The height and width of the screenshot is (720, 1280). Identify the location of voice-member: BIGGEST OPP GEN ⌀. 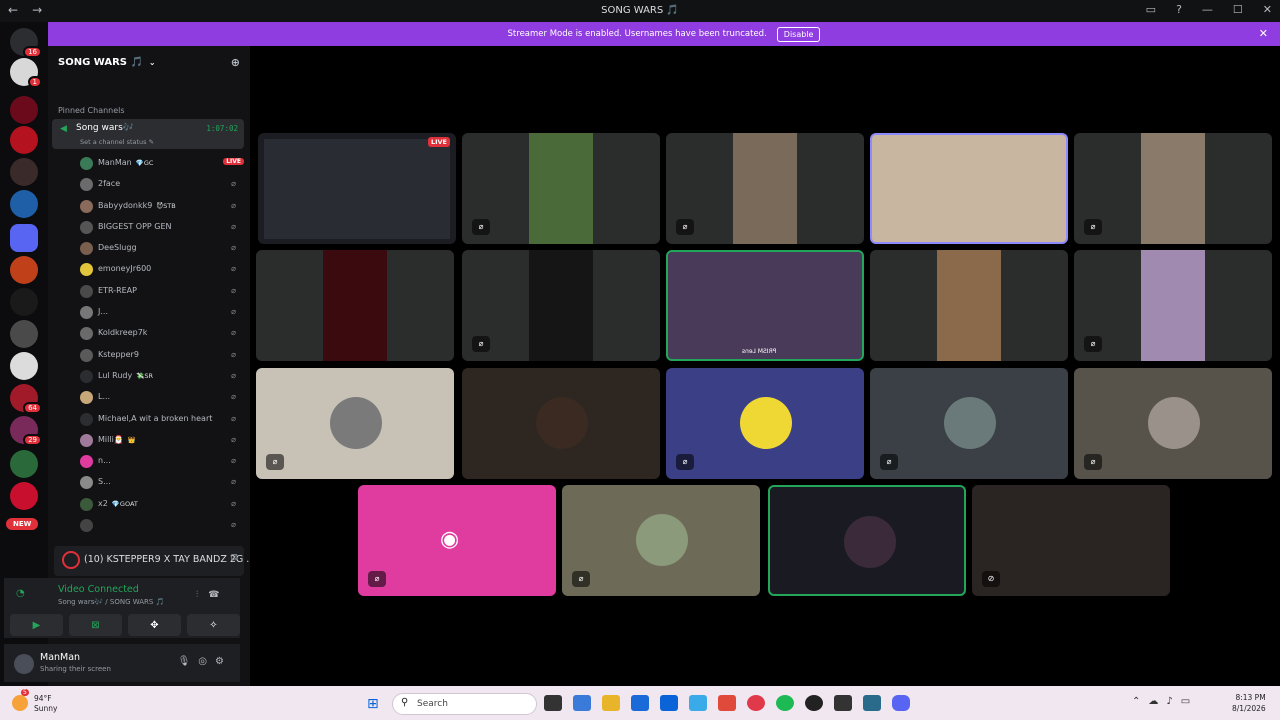
(149, 226).